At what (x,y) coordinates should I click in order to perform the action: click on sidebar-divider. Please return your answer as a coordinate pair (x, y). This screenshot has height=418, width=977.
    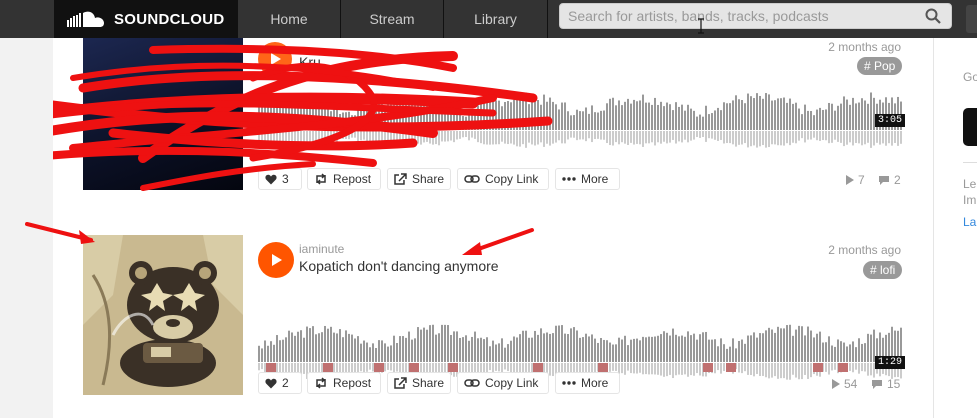
    Looking at the image, I should click on (970, 162).